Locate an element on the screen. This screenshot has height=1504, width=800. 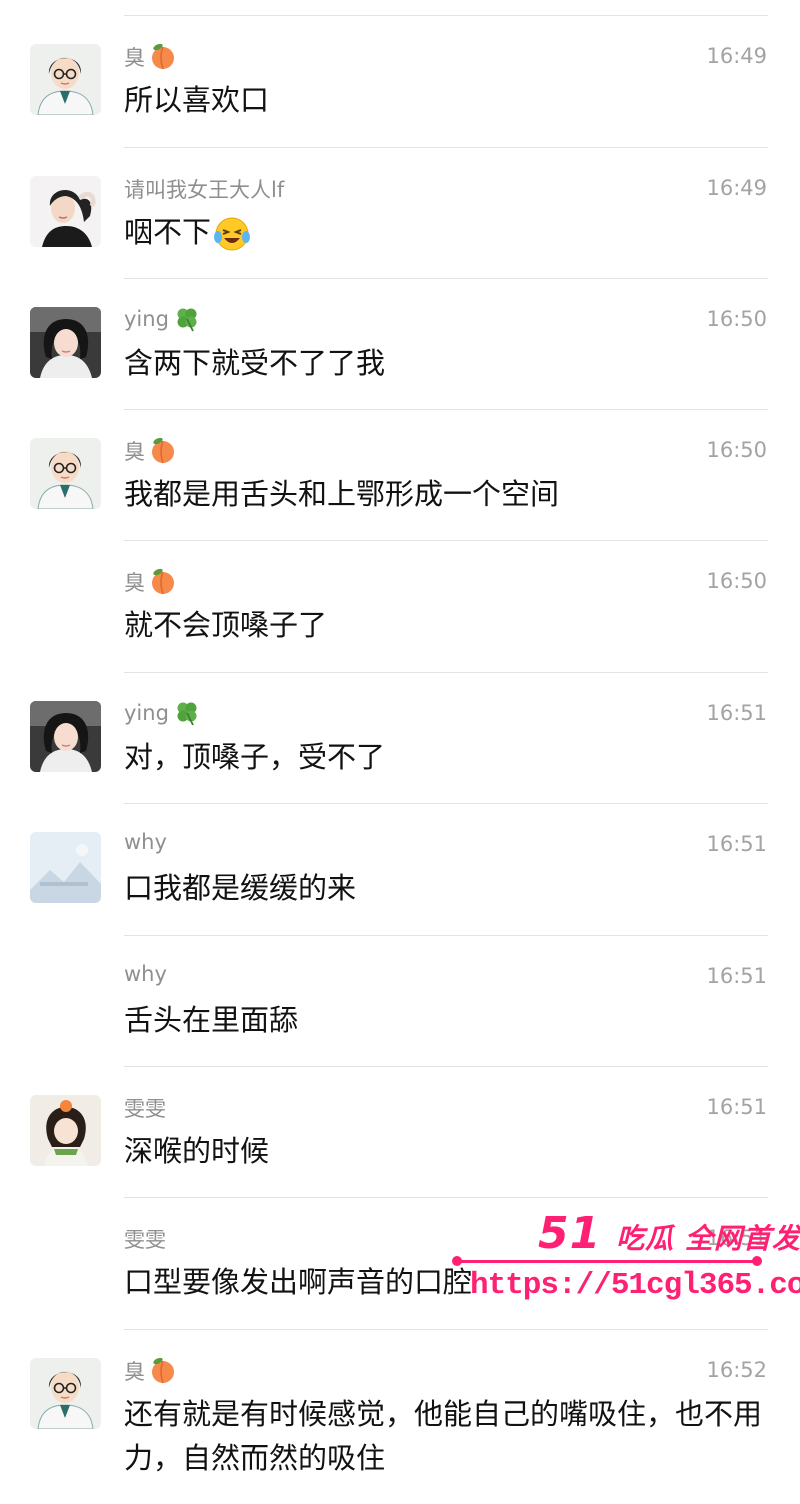
watermark-brand: 51 吃瓜 全网首发 is located at coordinates (669, 1233).